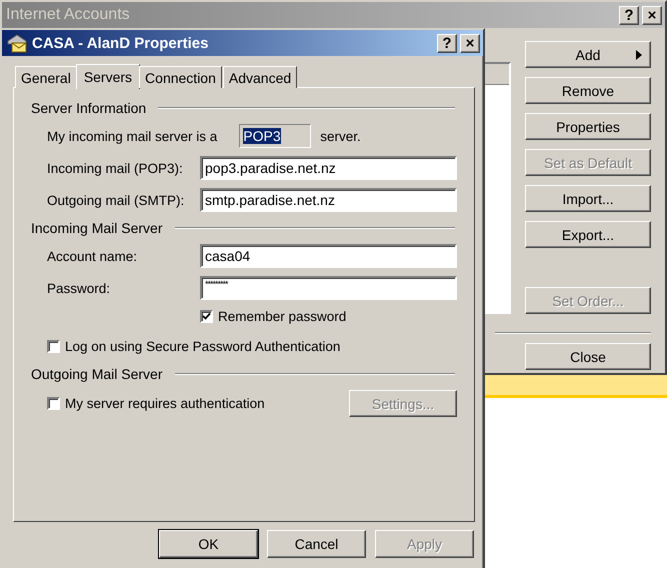 This screenshot has height=568, width=667. Describe the element at coordinates (96, 228) in the screenshot. I see `section-heading: Incoming Mail Server` at that location.